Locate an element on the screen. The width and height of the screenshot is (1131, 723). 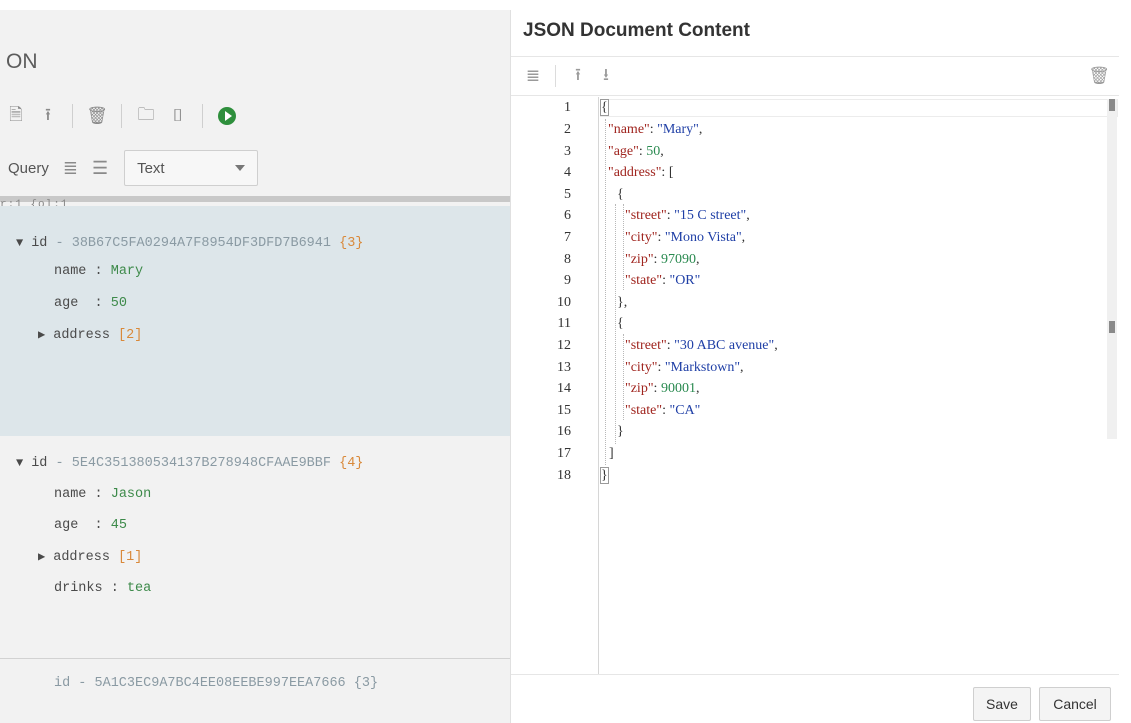
array-count: [2] is located at coordinates (130, 335).